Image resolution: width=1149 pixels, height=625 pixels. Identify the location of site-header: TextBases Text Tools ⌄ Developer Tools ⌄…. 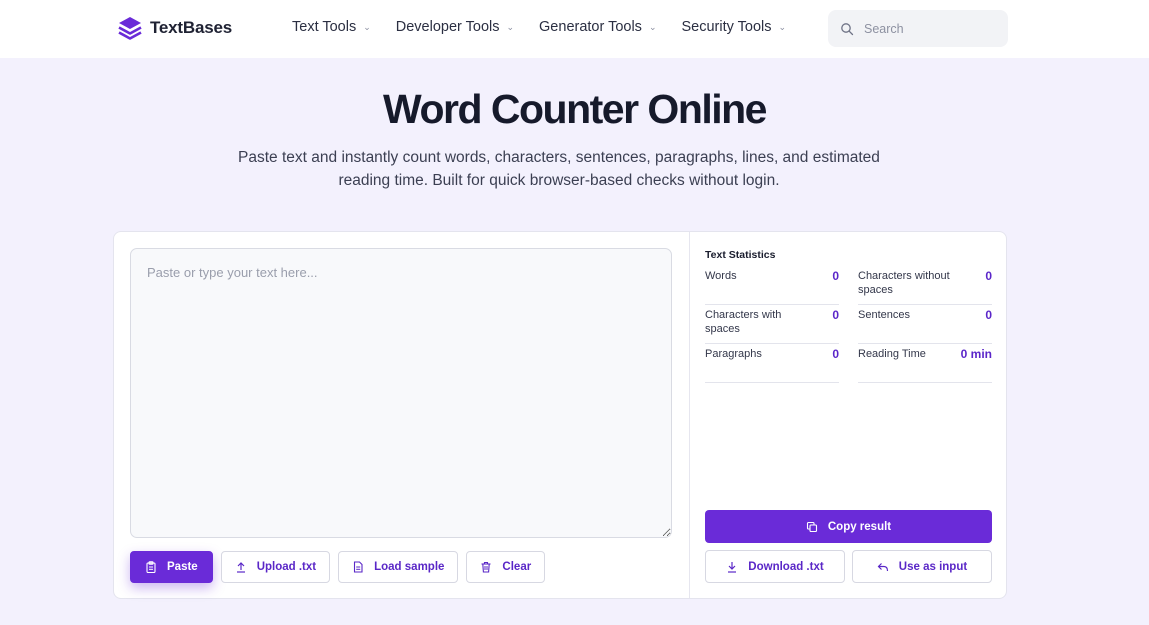
(574, 29).